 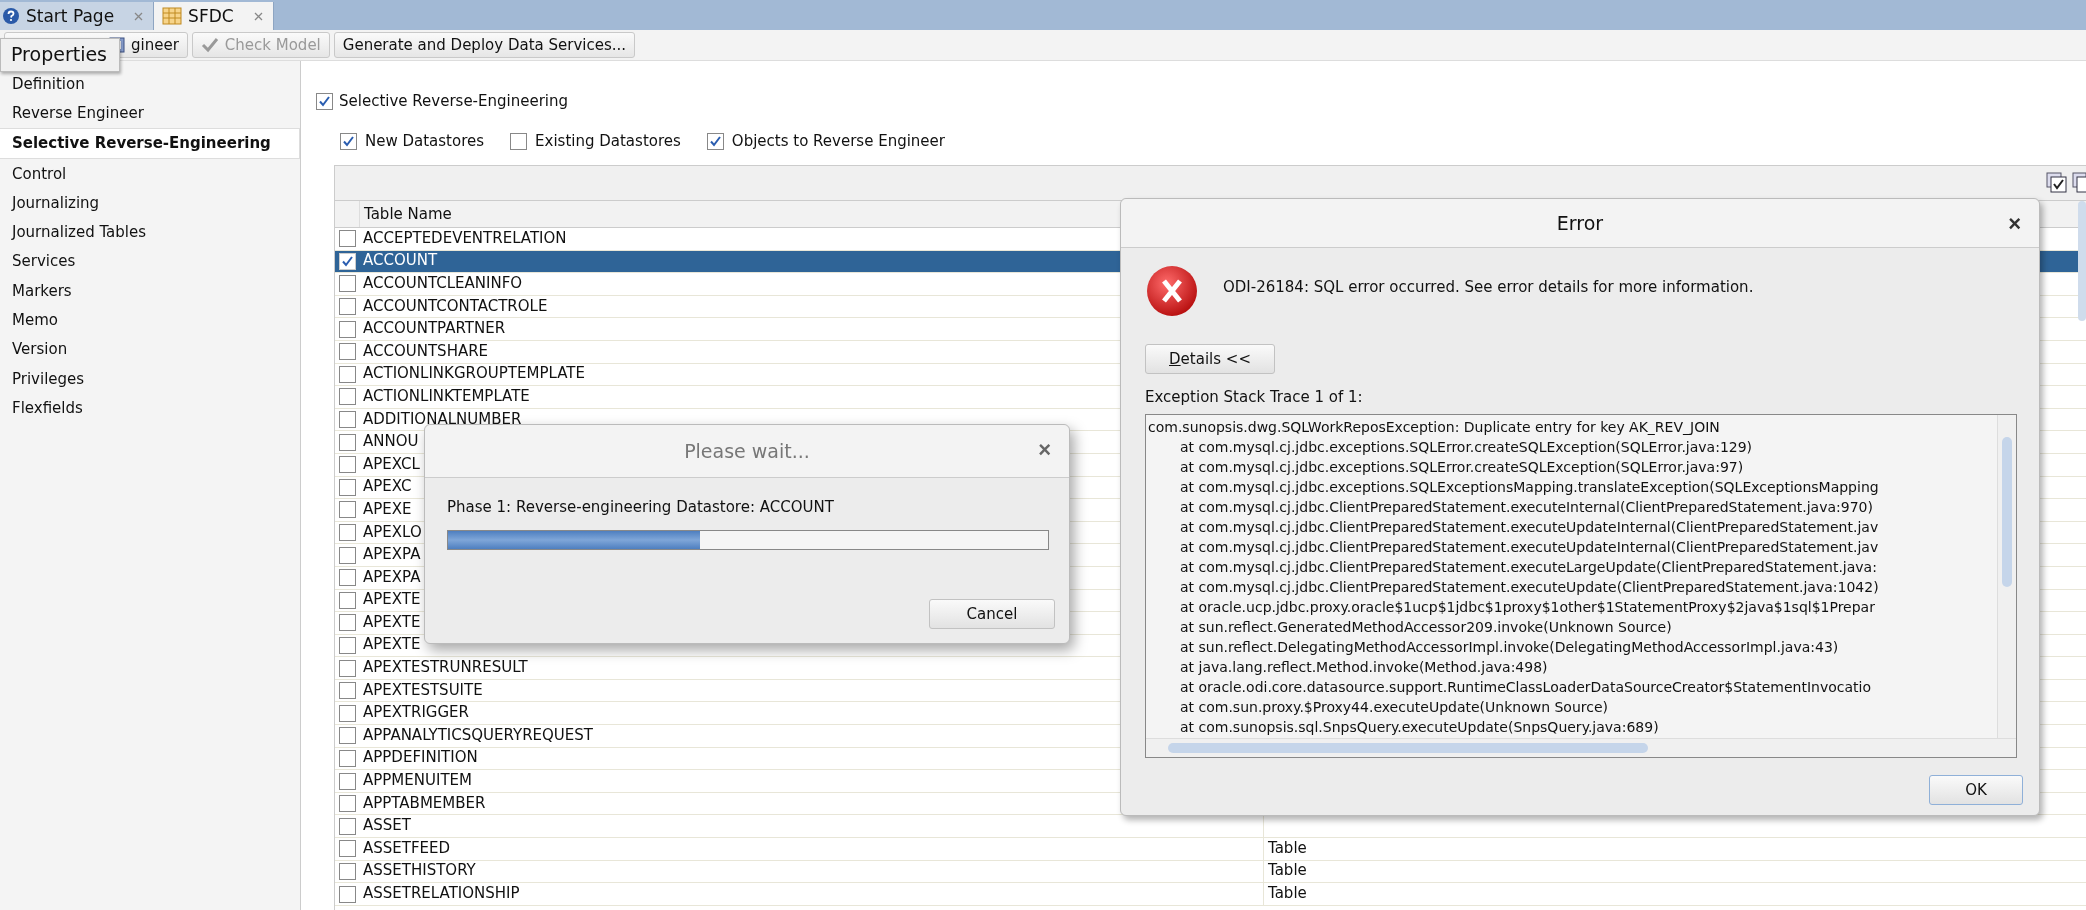 I want to click on dialog-title: Error, so click(x=1580, y=223).